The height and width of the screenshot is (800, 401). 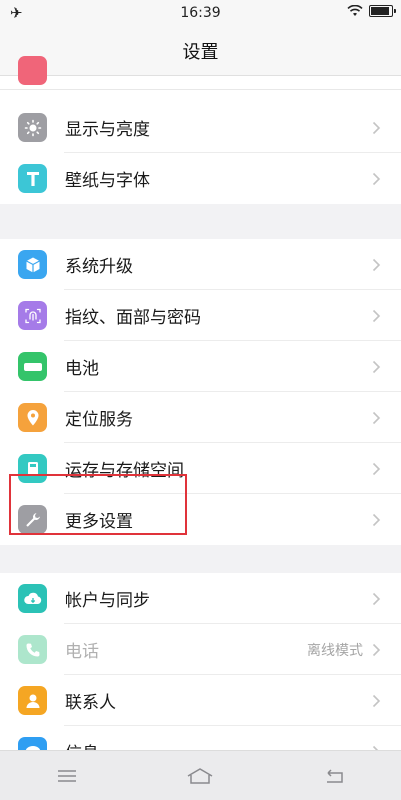 I want to click on settings-item-phone: 电话 离线模式, so click(x=200, y=649).